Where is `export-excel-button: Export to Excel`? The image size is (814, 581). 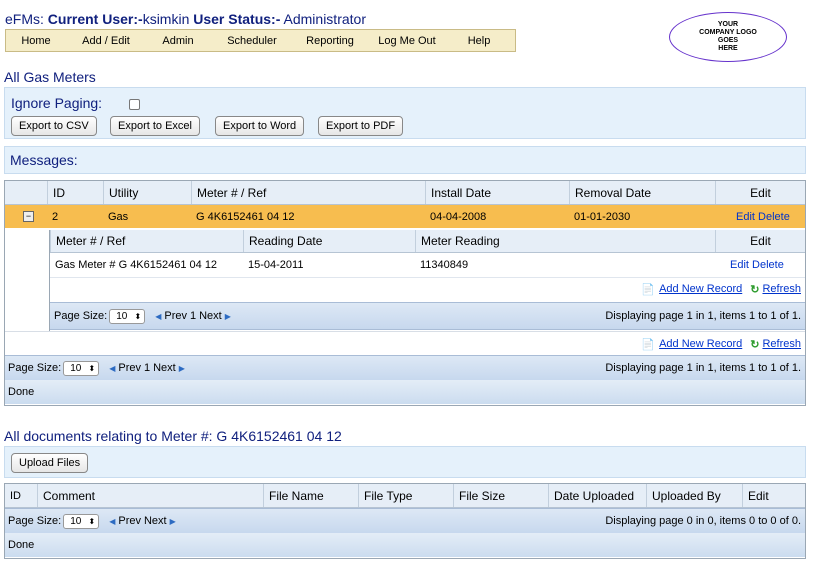 export-excel-button: Export to Excel is located at coordinates (155, 126).